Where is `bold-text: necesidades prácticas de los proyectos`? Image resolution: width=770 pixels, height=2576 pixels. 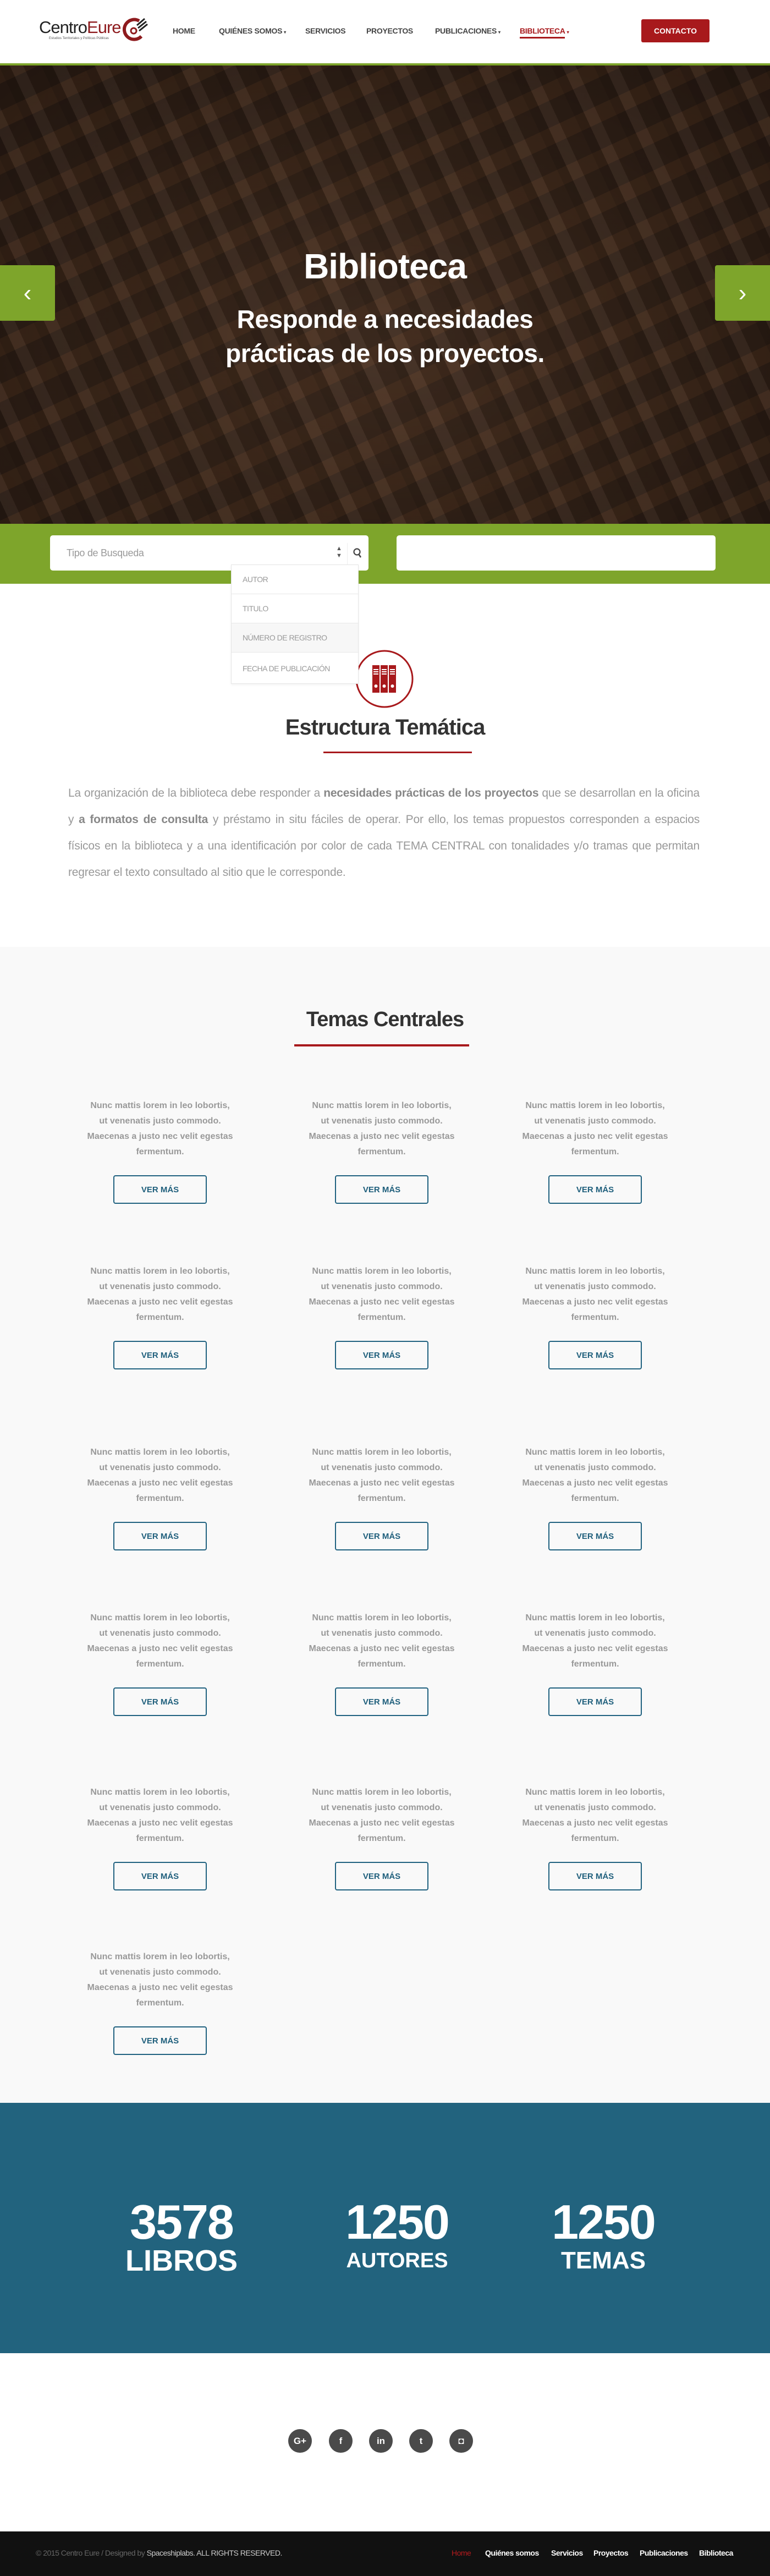 bold-text: necesidades prácticas de los proyectos is located at coordinates (431, 793).